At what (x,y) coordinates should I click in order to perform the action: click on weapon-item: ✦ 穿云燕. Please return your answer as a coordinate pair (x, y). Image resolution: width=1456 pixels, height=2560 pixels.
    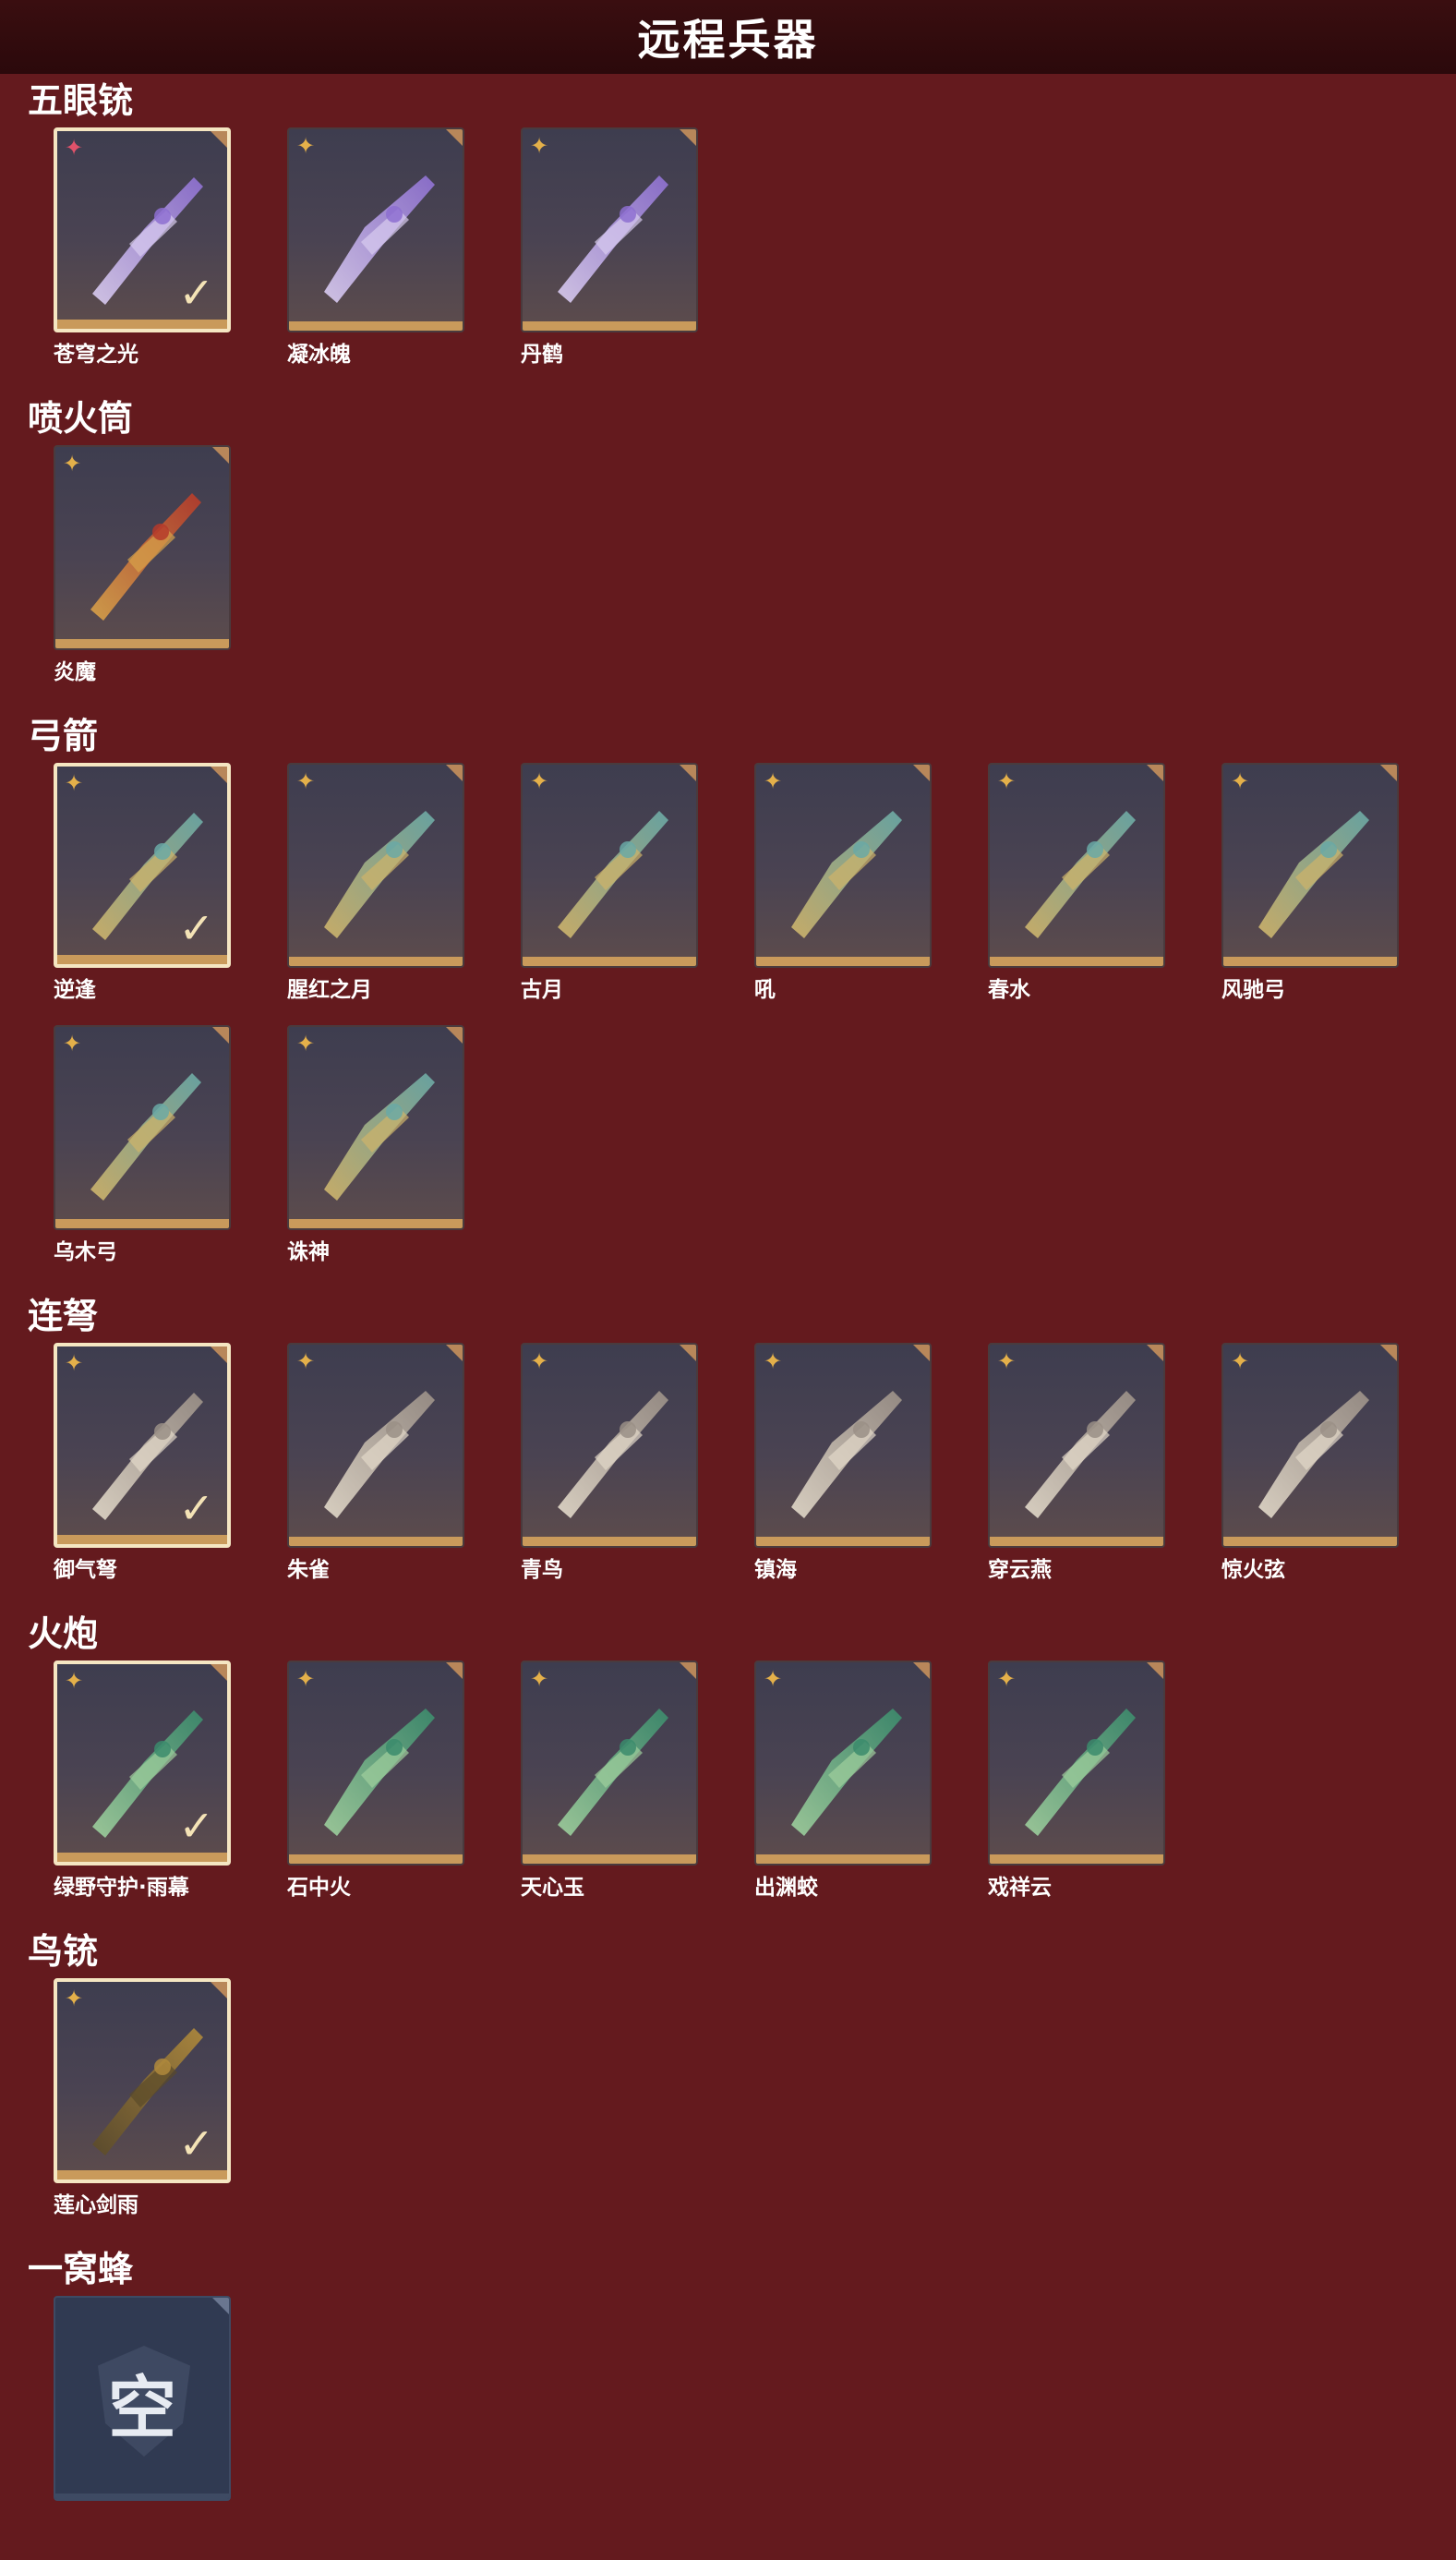
    Looking at the image, I should click on (1078, 1463).